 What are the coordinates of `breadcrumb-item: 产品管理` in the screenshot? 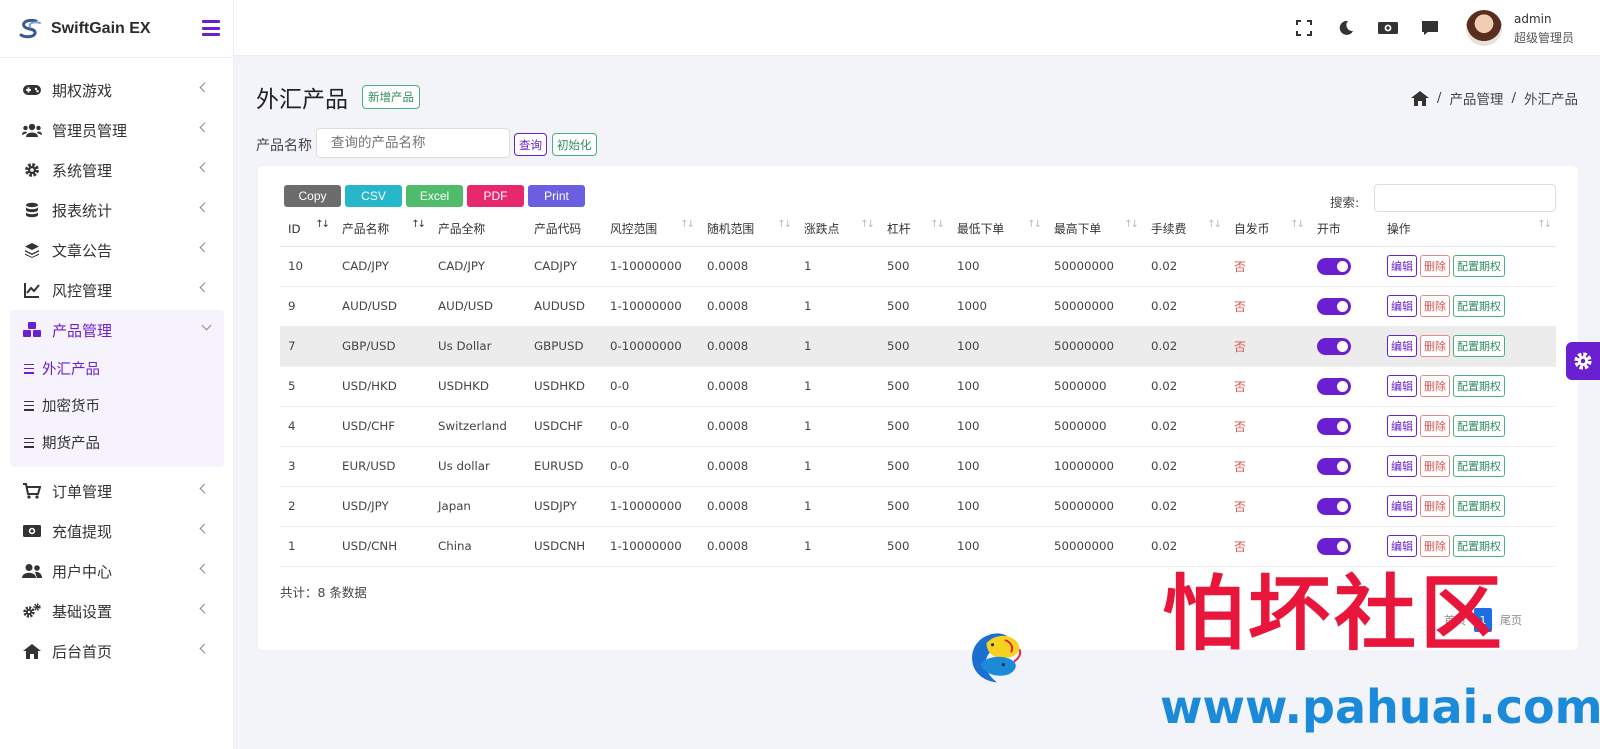 It's located at (1476, 98).